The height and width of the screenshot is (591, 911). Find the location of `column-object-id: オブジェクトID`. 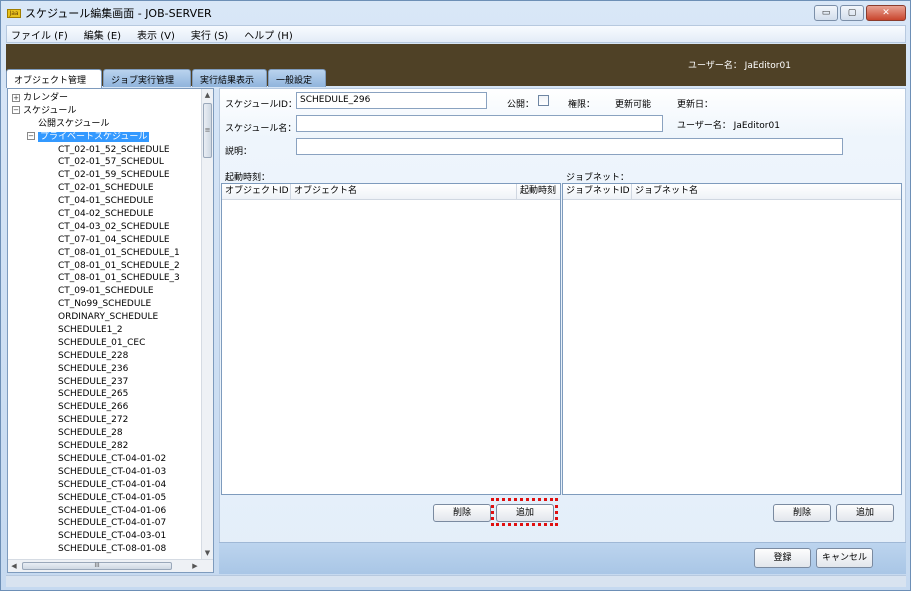

column-object-id: オブジェクトID is located at coordinates (256, 192).